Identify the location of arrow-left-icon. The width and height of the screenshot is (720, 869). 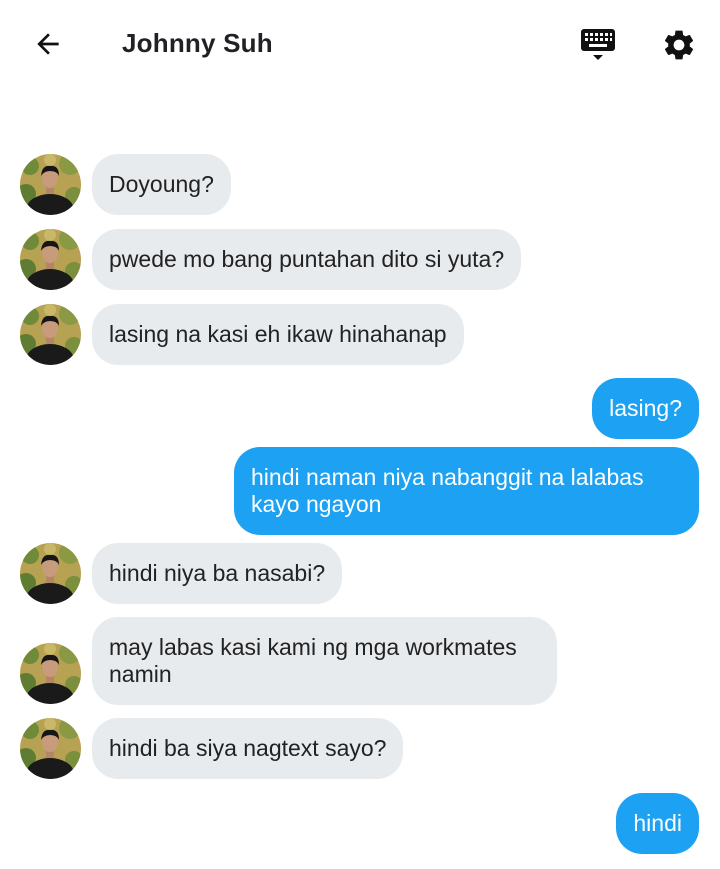
(48, 44).